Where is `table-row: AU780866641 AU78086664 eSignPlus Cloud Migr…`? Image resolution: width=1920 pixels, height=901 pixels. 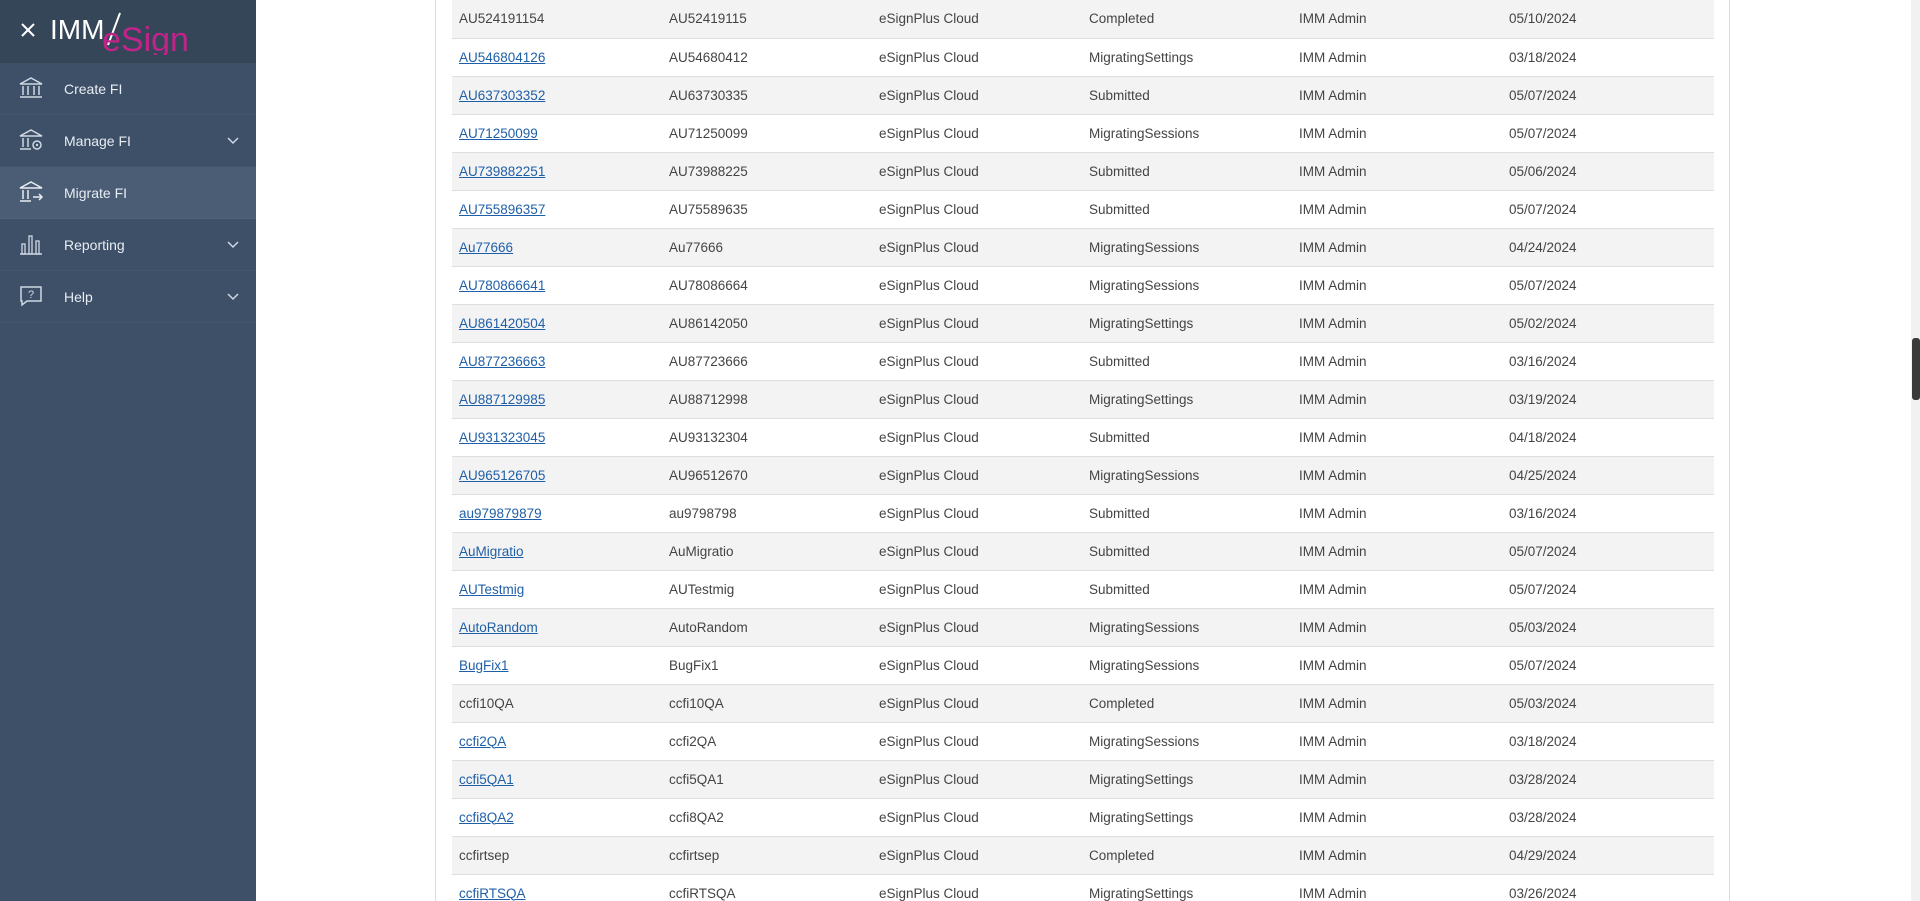 table-row: AU780866641 AU78086664 eSignPlus Cloud Migr… is located at coordinates (1083, 285).